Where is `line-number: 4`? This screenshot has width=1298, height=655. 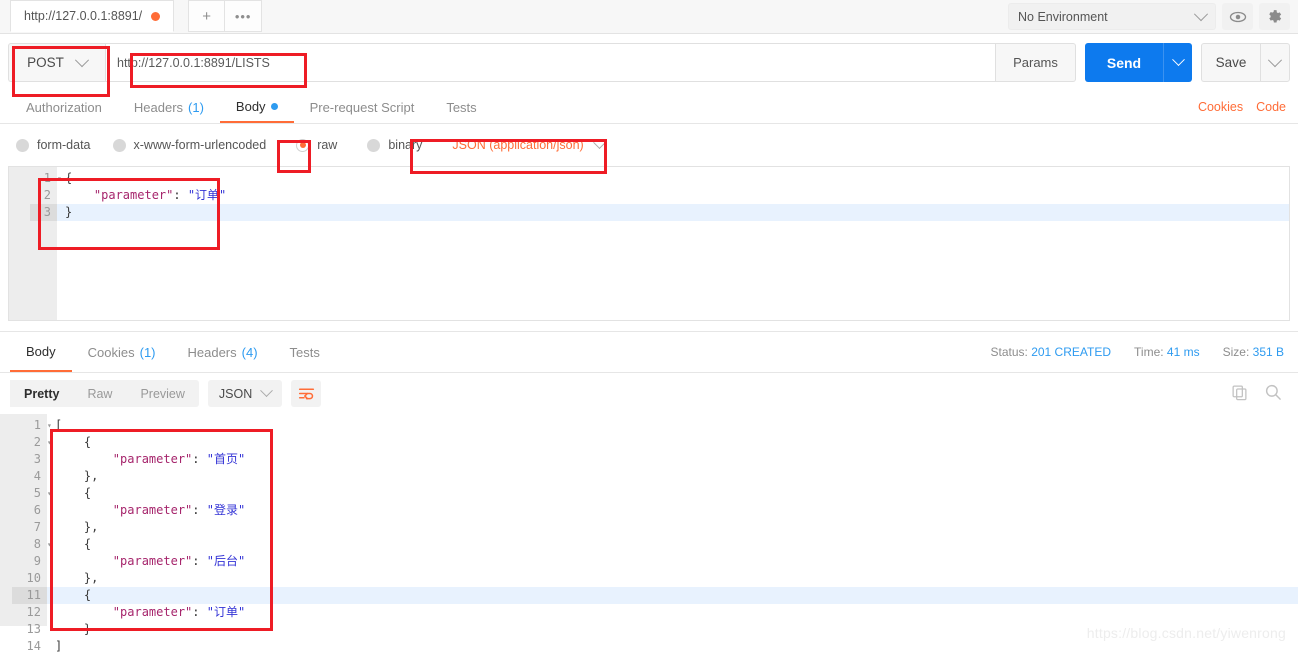
line-number: 4 is located at coordinates (29, 476).